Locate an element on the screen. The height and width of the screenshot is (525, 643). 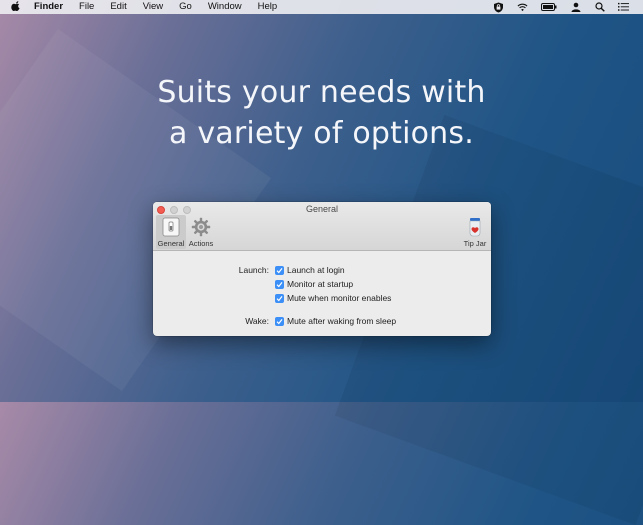
mute-when-monitor-enables-label: Mute when monitor enables is located at coordinates (339, 298).